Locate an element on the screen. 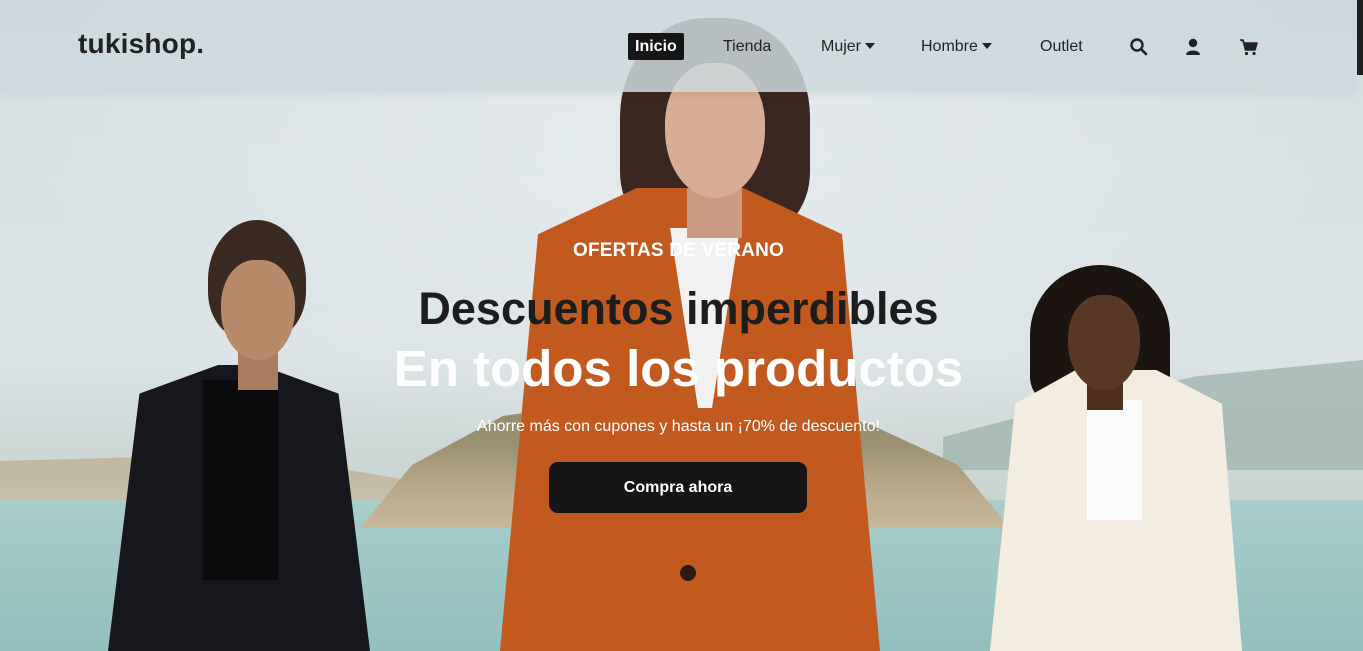 Image resolution: width=1363 pixels, height=651 pixels. nav-inicio: Inicio is located at coordinates (656, 46).